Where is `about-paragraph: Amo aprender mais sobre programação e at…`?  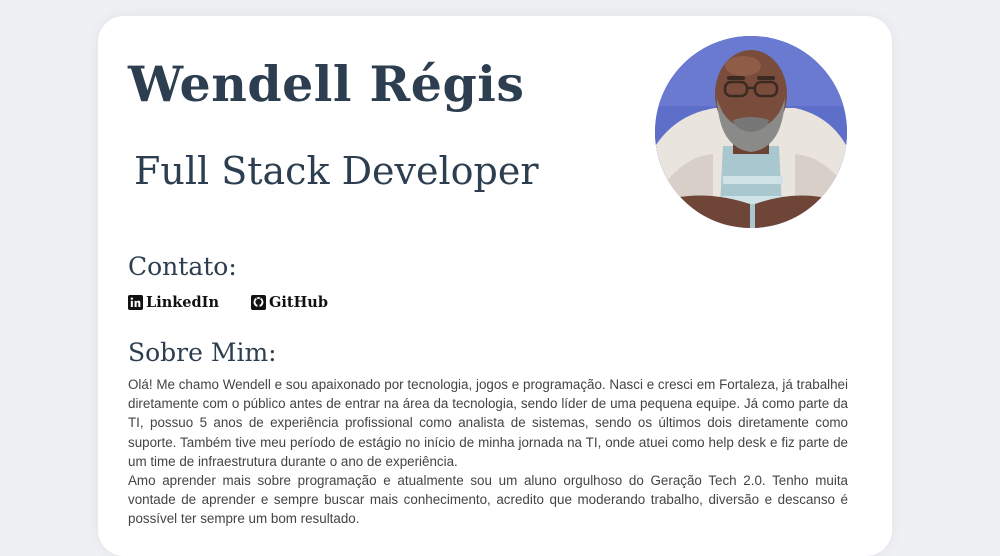 about-paragraph: Amo aprender mais sobre programação e at… is located at coordinates (488, 500).